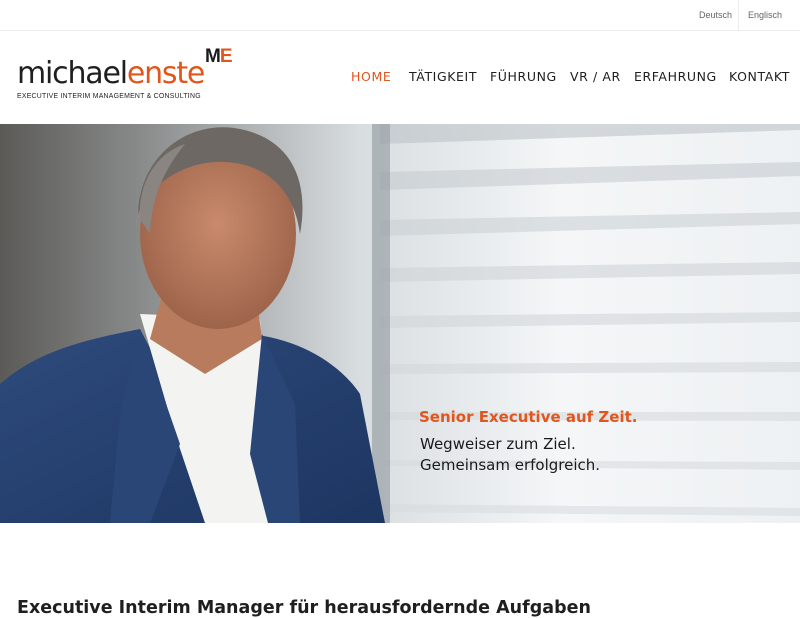  What do you see at coordinates (443, 77) in the screenshot?
I see `nav-item-taetigkeit: TÄTIGKEIT` at bounding box center [443, 77].